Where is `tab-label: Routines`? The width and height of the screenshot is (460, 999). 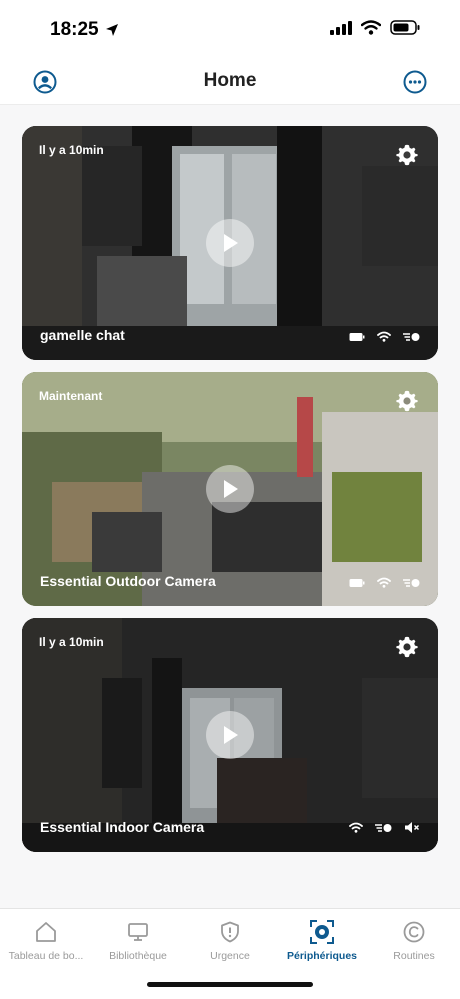 tab-label: Routines is located at coordinates (414, 956).